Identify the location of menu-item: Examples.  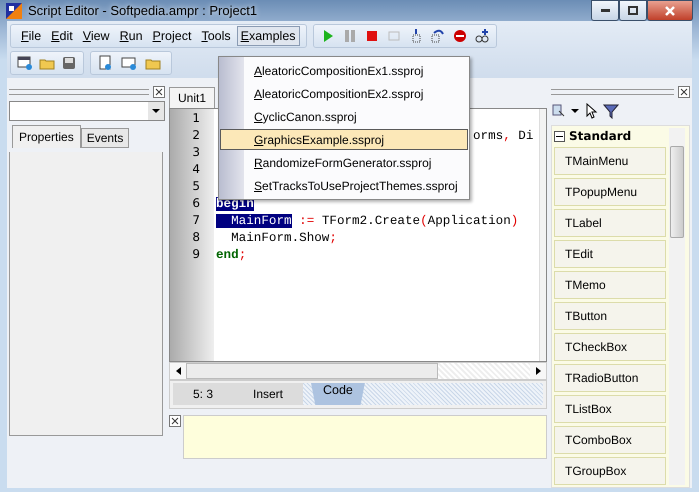
(268, 36).